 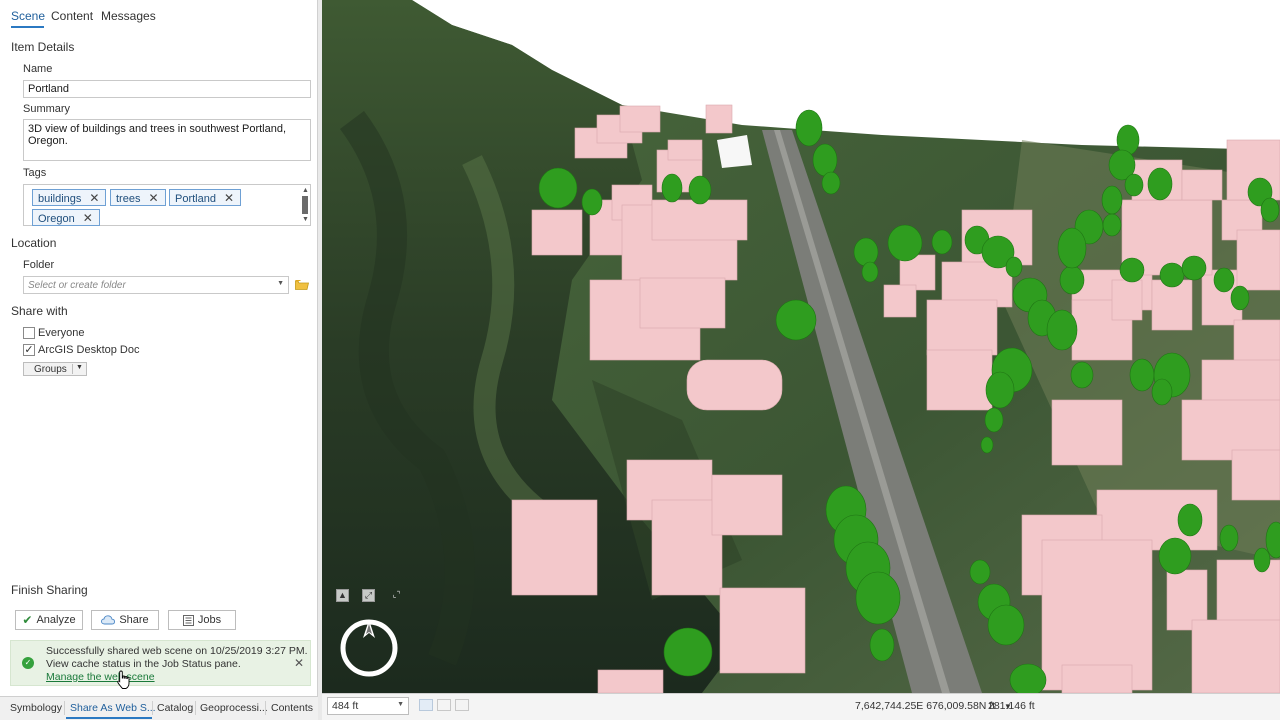 I want to click on manage-web-scene-link: Manage the web scene, so click(x=100, y=677).